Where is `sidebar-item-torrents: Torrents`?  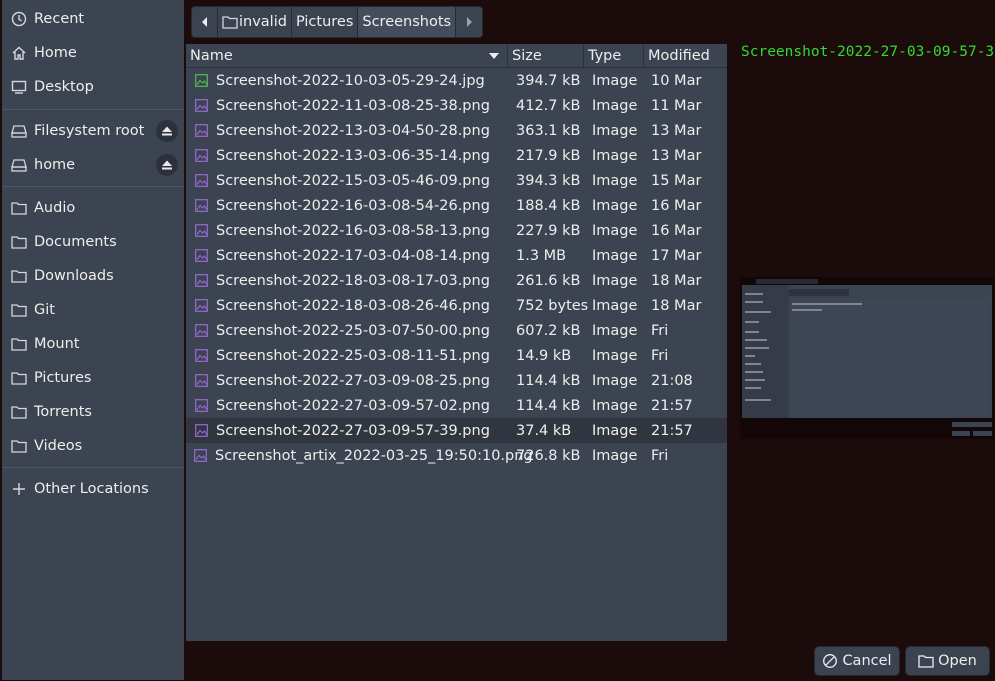
sidebar-item-torrents: Torrents is located at coordinates (93, 412).